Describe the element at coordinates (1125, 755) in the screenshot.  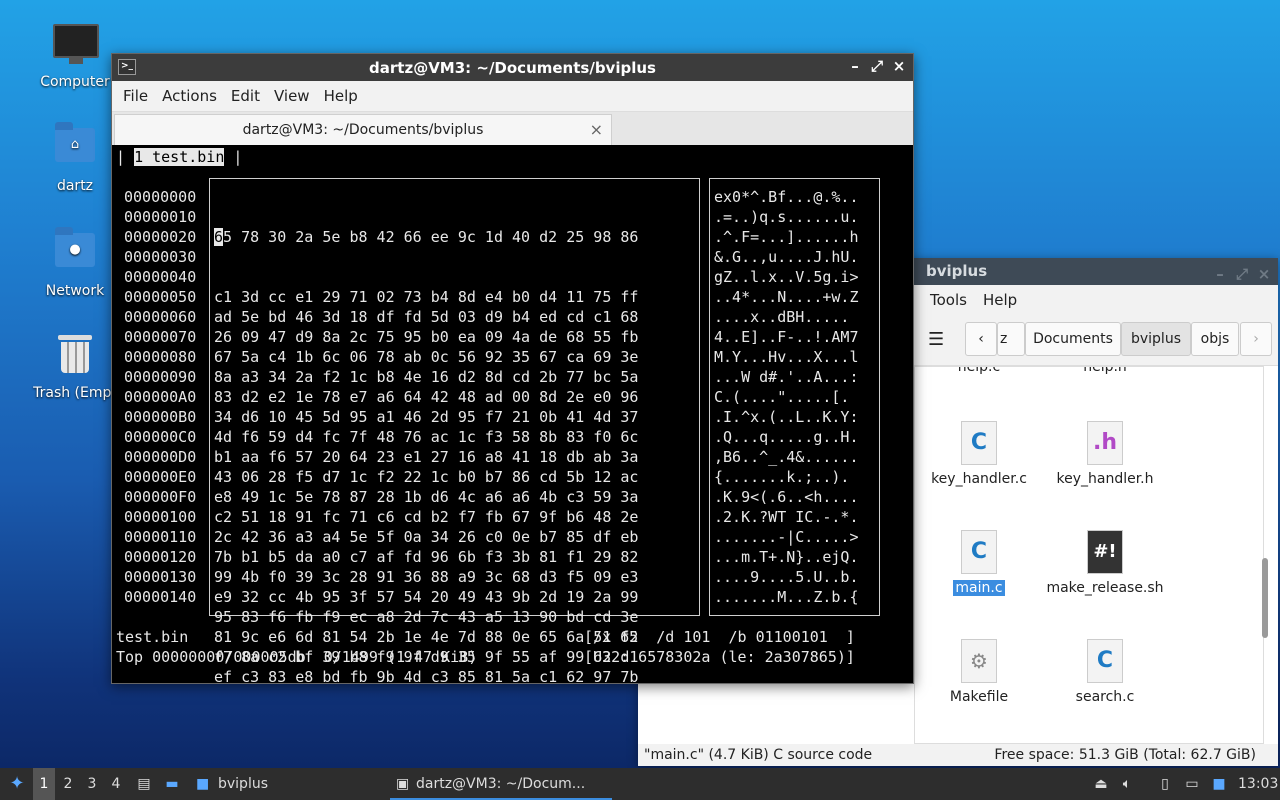
I see `free-space-info: Free space: 51.3 GiB (Total: 62.7 GiB)` at that location.